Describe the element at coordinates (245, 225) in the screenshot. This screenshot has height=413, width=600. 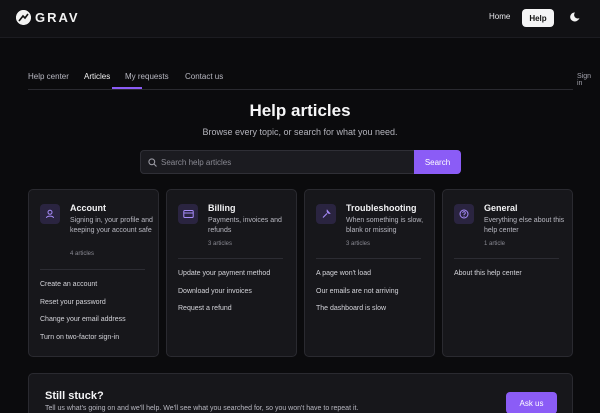
I see `card-description: Payments, invoices and refunds` at that location.